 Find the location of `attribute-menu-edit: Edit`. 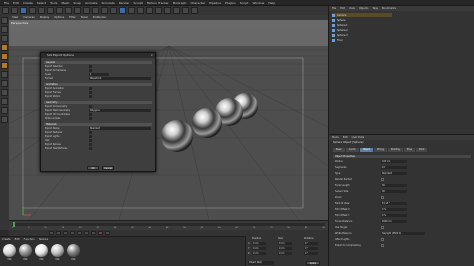

attribute-menu-edit: Edit is located at coordinates (345, 137).